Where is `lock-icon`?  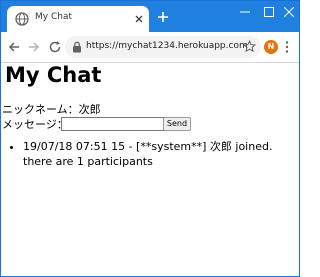
lock-icon is located at coordinates (77, 47).